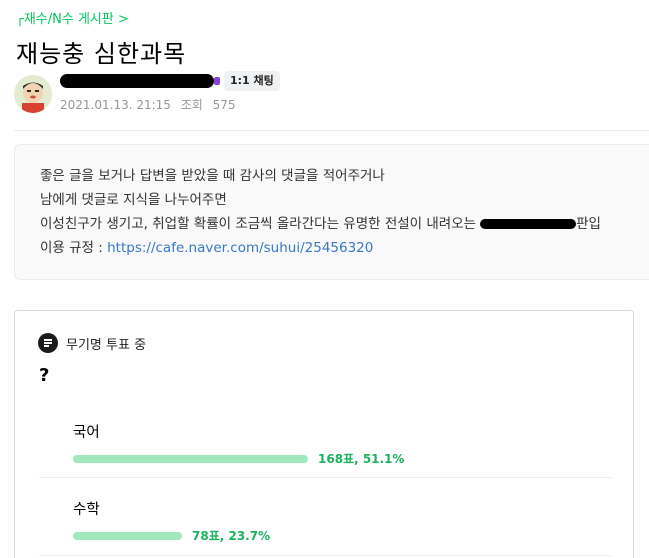 The height and width of the screenshot is (558, 649). Describe the element at coordinates (224, 105) in the screenshot. I see `views-count: 575` at that location.